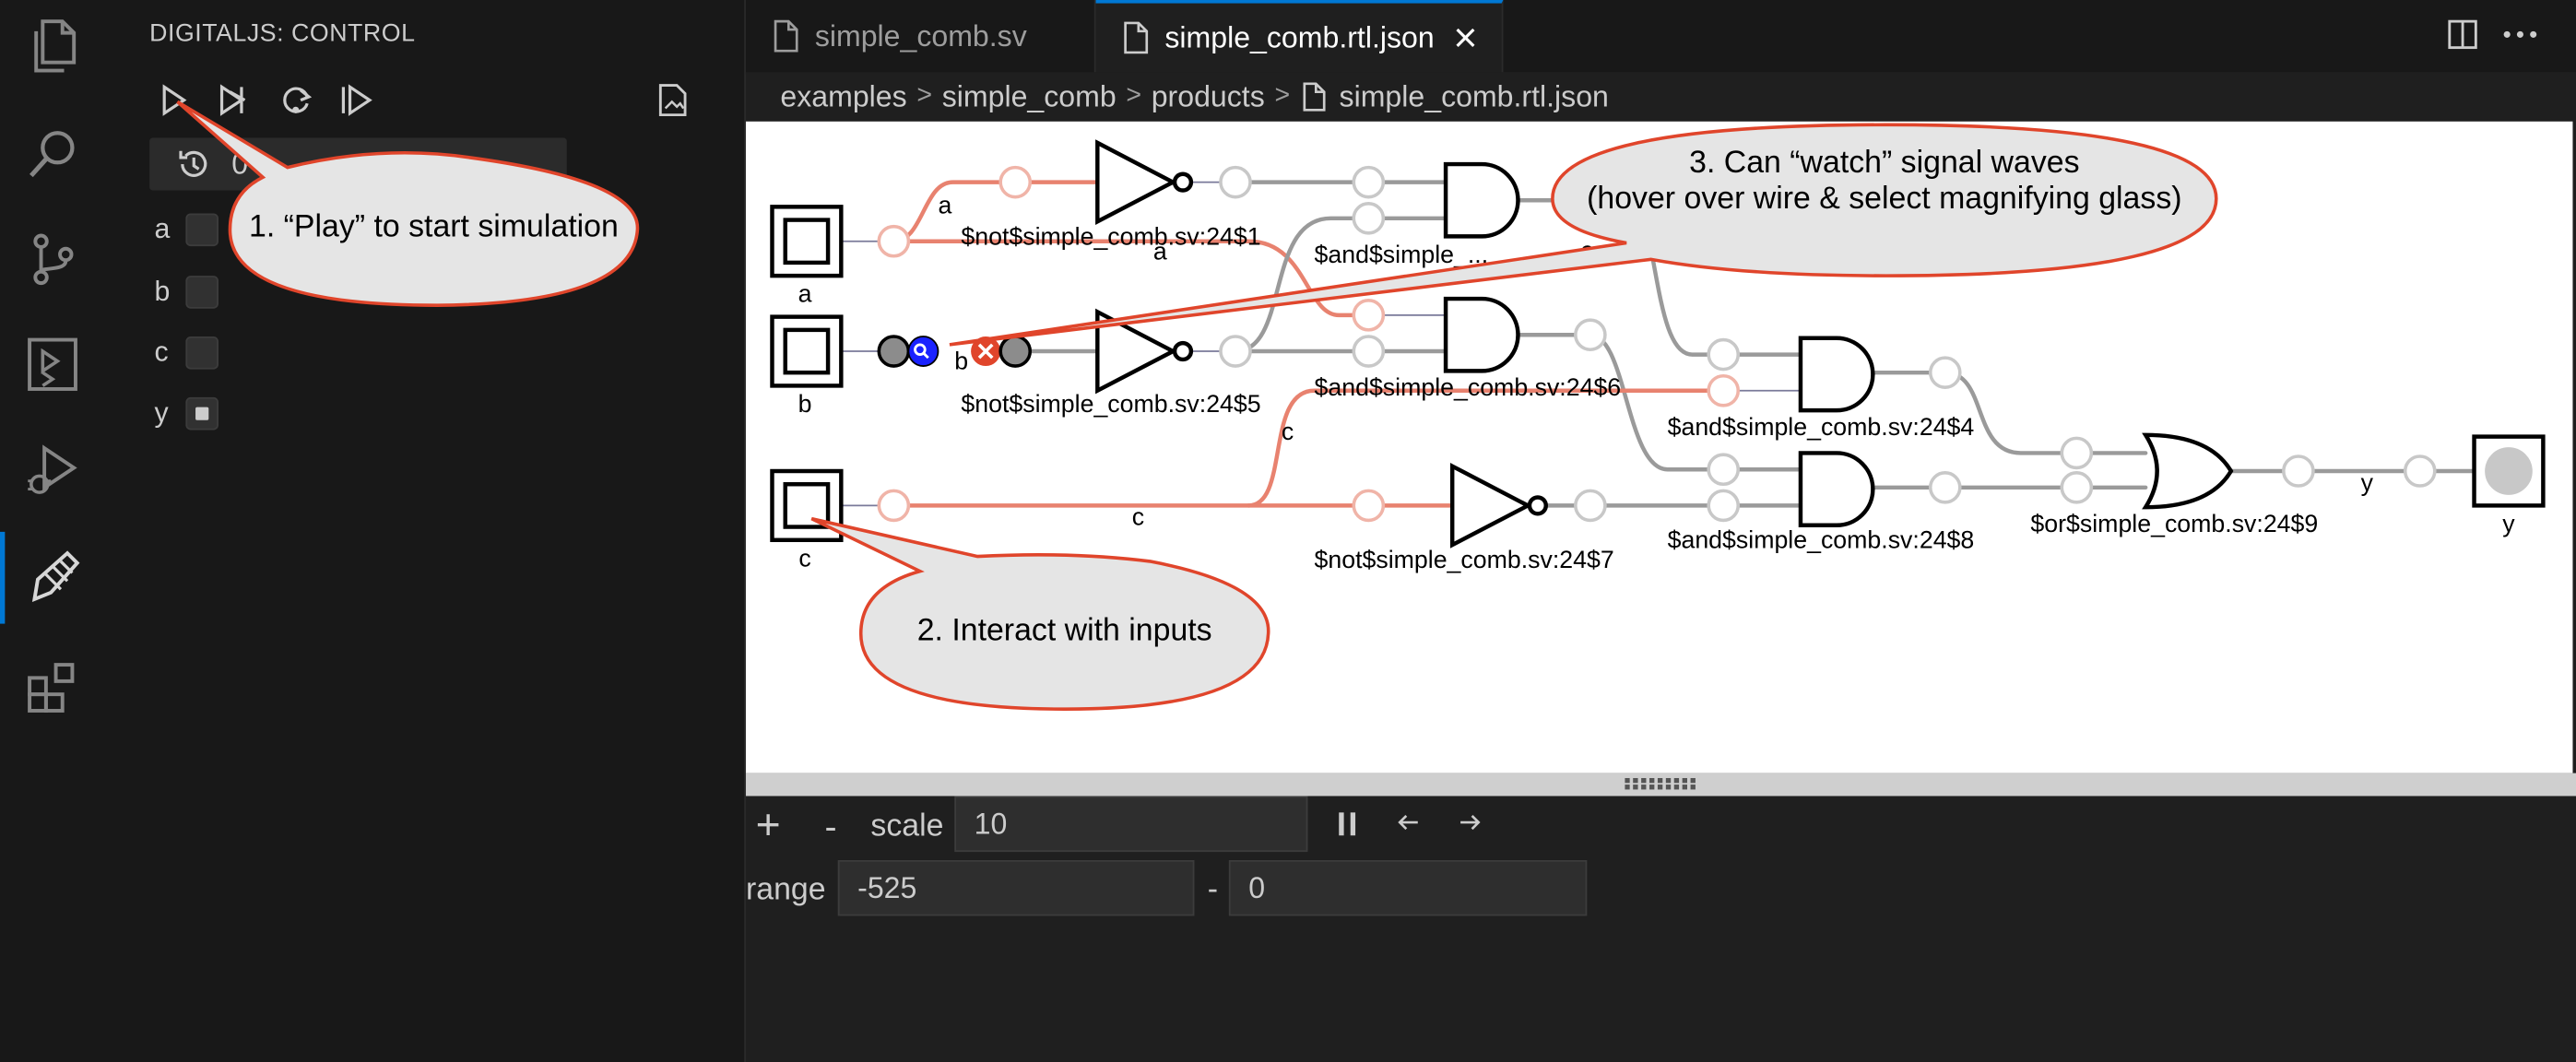 This screenshot has width=2576, height=1062. What do you see at coordinates (1064, 631) in the screenshot?
I see `callout-inputs-text: 2. Interact with inputs` at bounding box center [1064, 631].